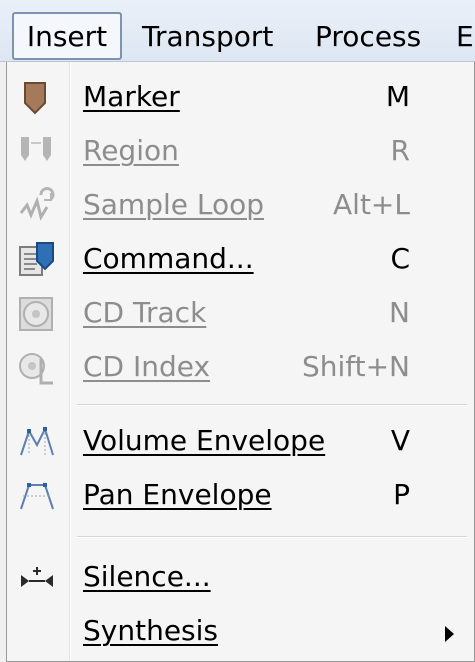  Describe the element at coordinates (397, 96) in the screenshot. I see `menu-item-shortcut: M` at that location.